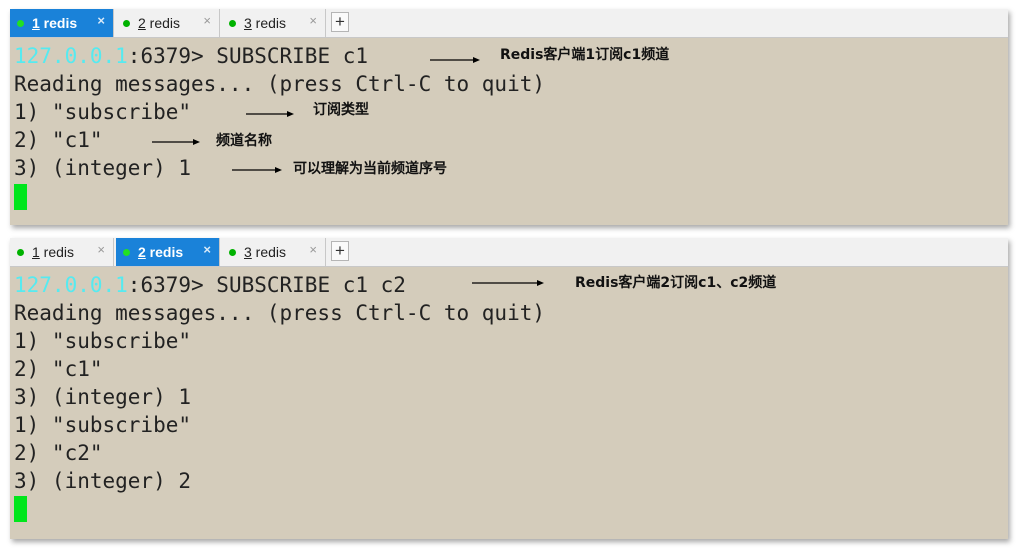  Describe the element at coordinates (266, 285) in the screenshot. I see `prompt-command: :6379> SUBSCRIBE c1 c2` at that location.